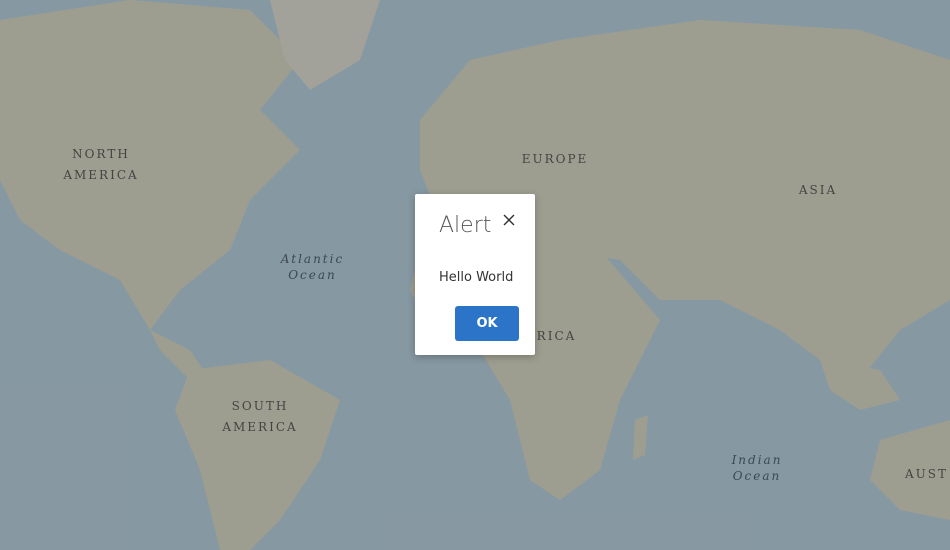 The image size is (950, 550). Describe the element at coordinates (487, 323) in the screenshot. I see `ok-button: OK` at that location.